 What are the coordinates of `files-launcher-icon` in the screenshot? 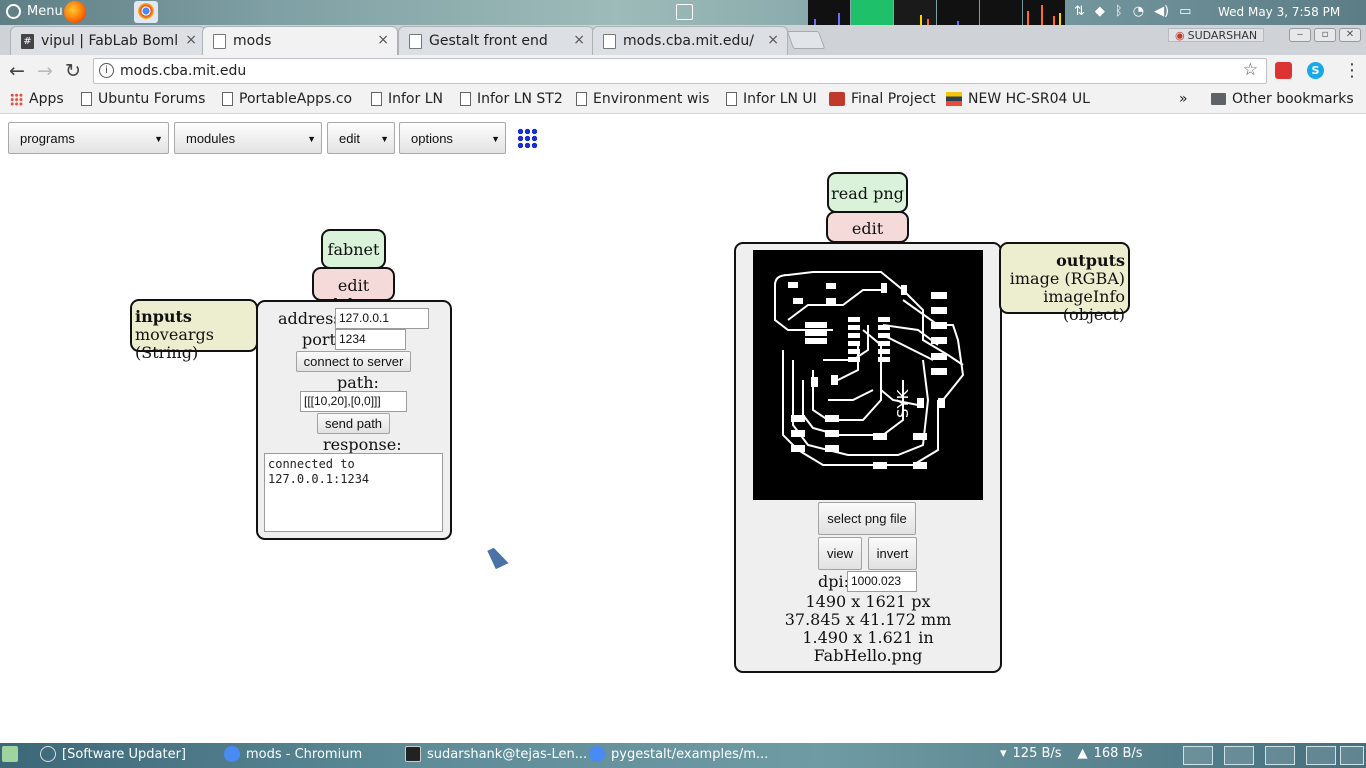 It's located at (1198, 755).